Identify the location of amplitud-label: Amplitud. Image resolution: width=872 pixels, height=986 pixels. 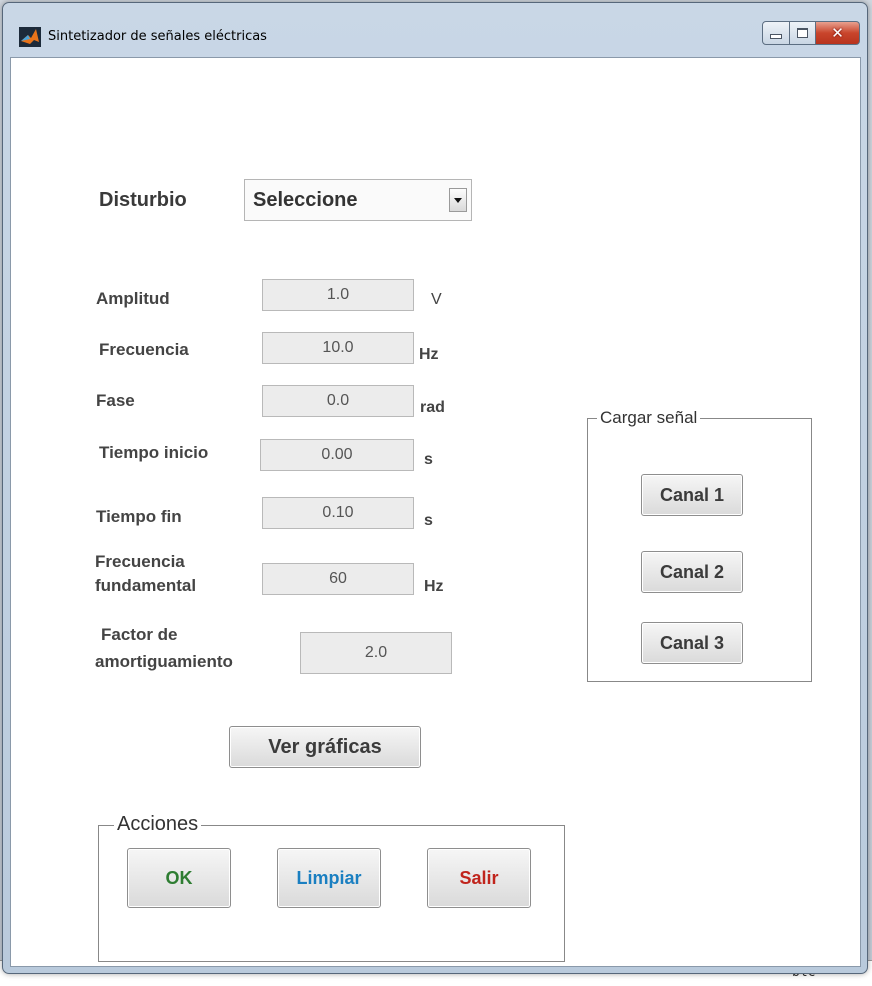
(133, 298).